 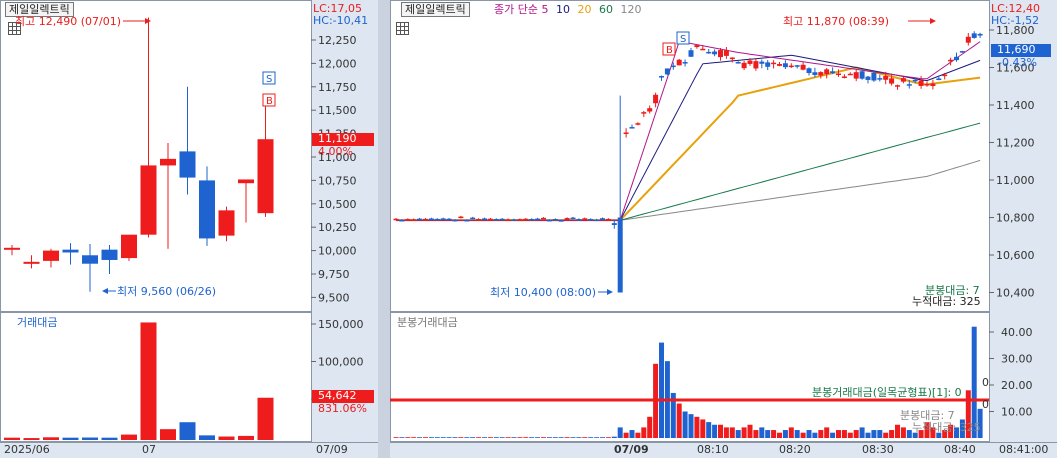 I want to click on chart-splitter, so click(x=384, y=229).